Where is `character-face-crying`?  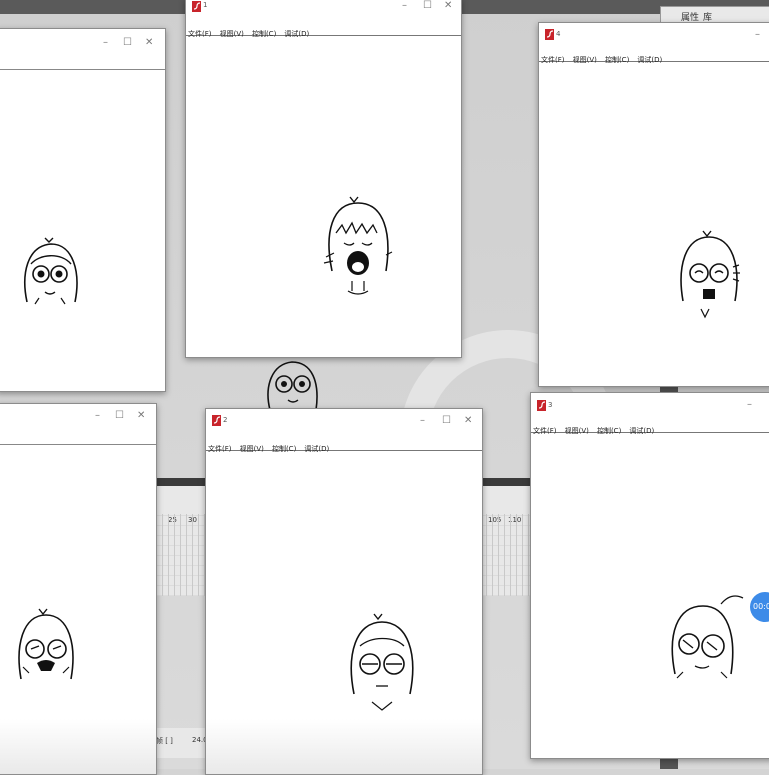 character-face-crying is located at coordinates (358, 245).